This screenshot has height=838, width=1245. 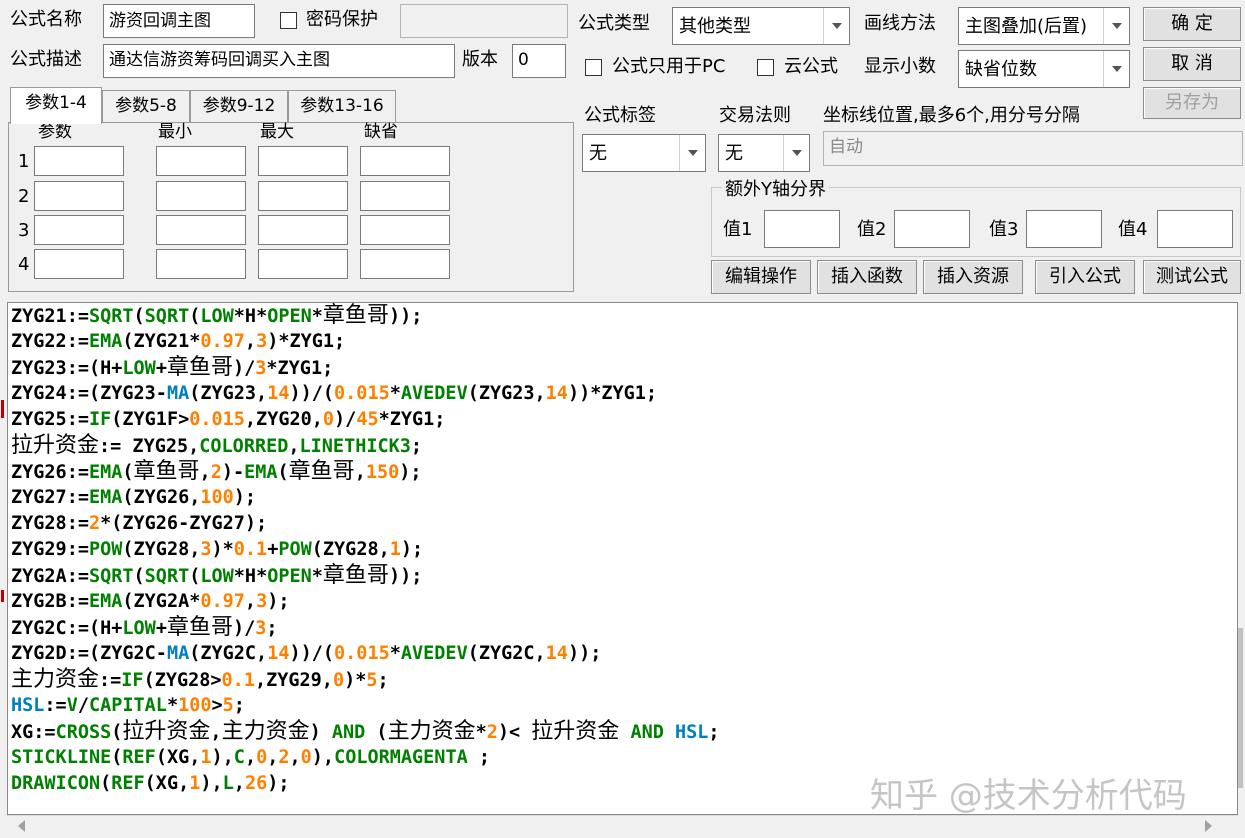 I want to click on password-input, so click(x=484, y=21).